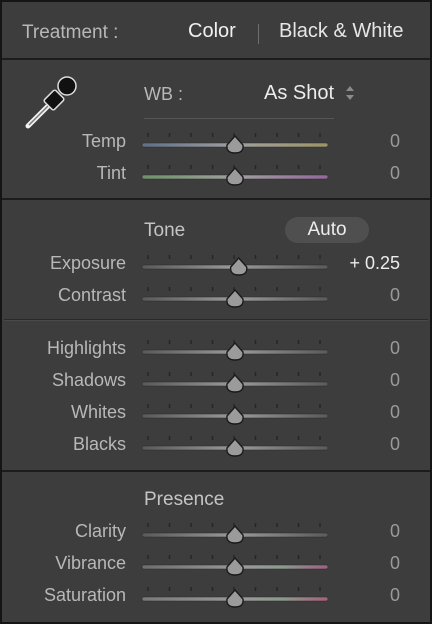 The height and width of the screenshot is (624, 432). I want to click on clarity-value: 0, so click(395, 531).